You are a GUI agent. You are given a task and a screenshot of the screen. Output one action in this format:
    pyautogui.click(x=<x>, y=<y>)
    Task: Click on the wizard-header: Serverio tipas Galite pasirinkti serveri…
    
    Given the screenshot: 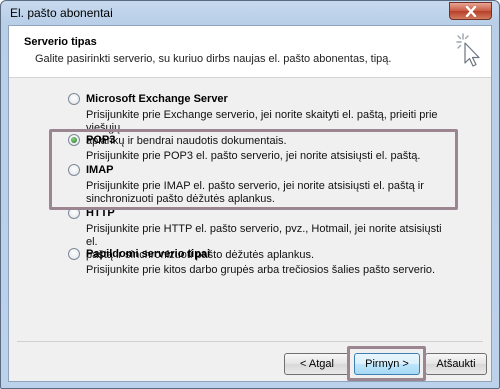 What is the action you would take?
    pyautogui.click(x=250, y=52)
    